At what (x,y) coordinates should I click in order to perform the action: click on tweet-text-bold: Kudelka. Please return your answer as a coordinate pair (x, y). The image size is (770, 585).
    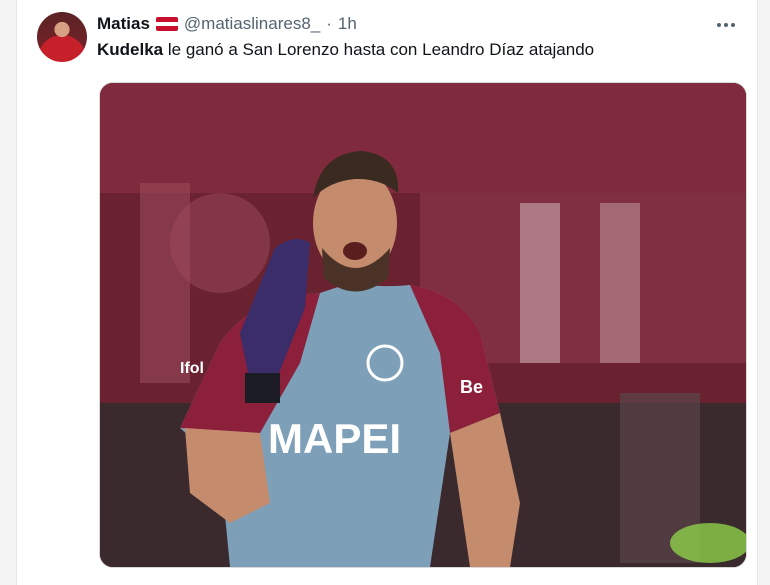
    Looking at the image, I should click on (130, 49).